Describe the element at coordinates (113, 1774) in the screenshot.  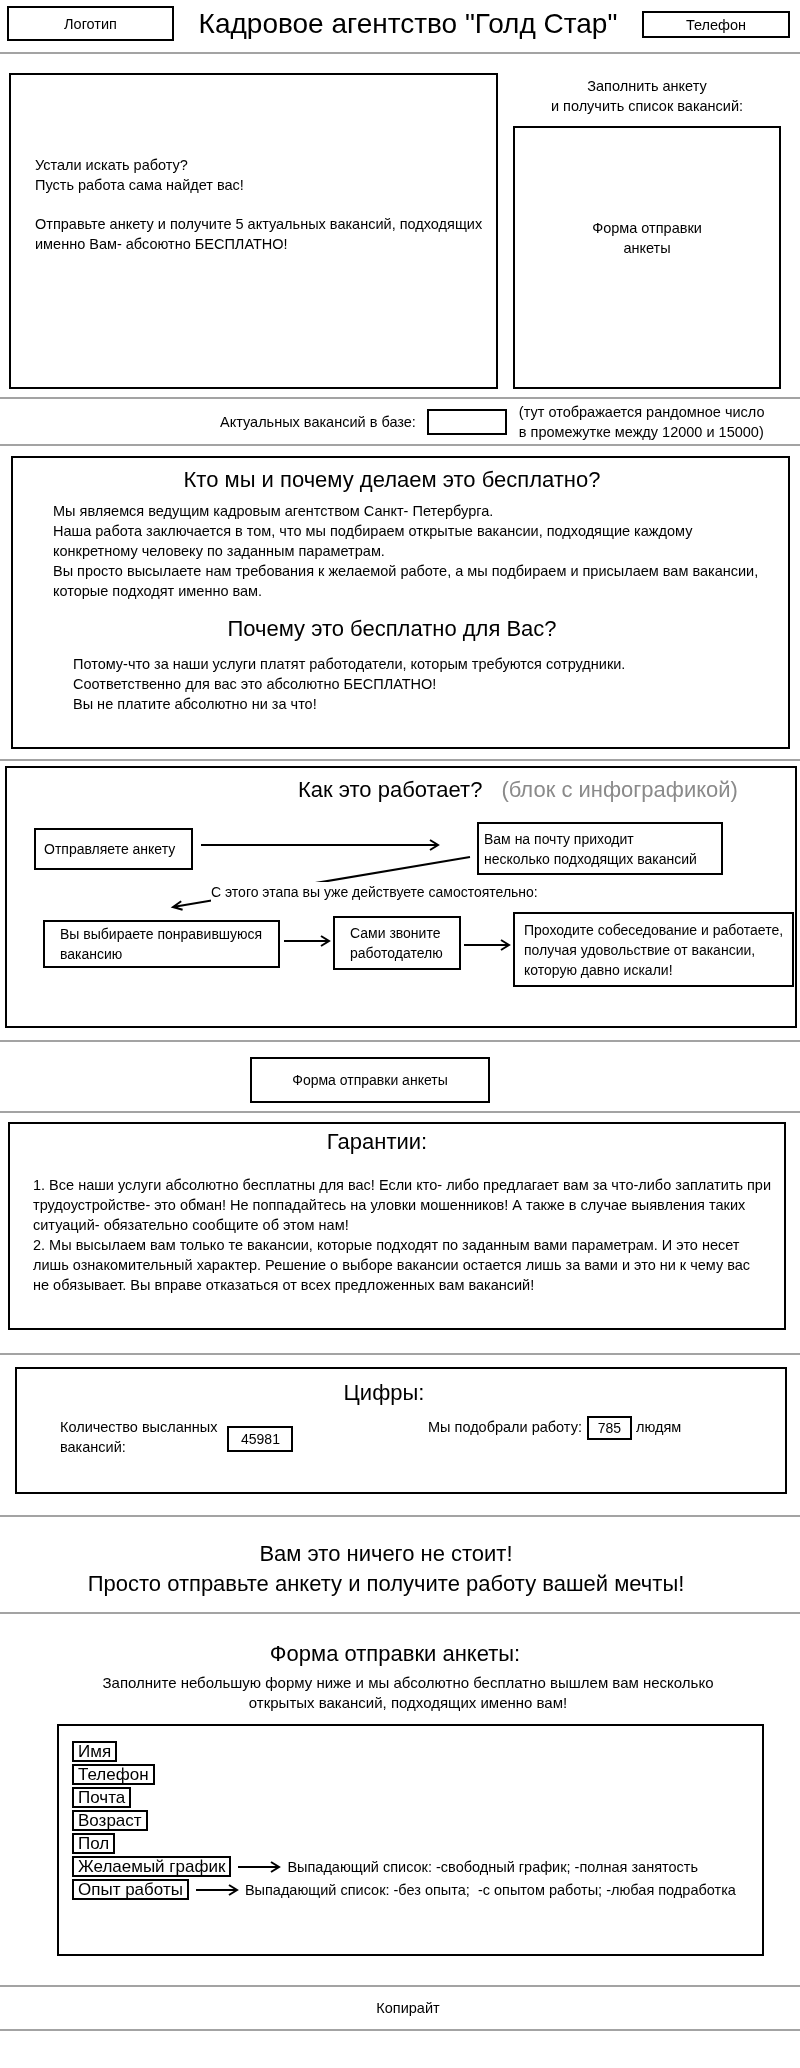
I see `input-field: Телефон` at that location.